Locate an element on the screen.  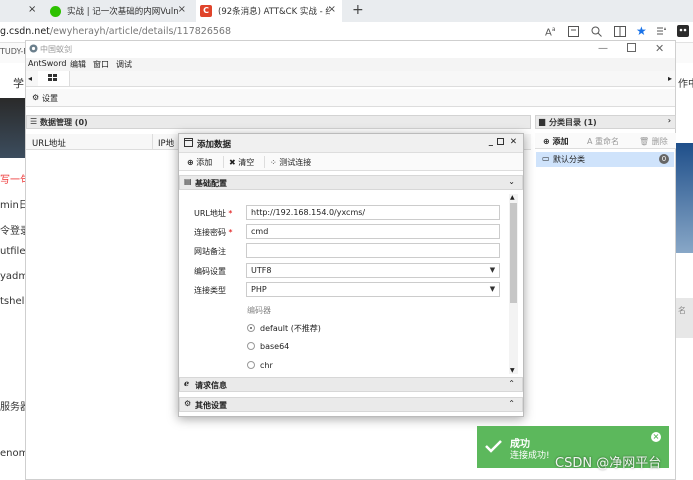
window-title: 中国蚁剑 is located at coordinates (56, 49).